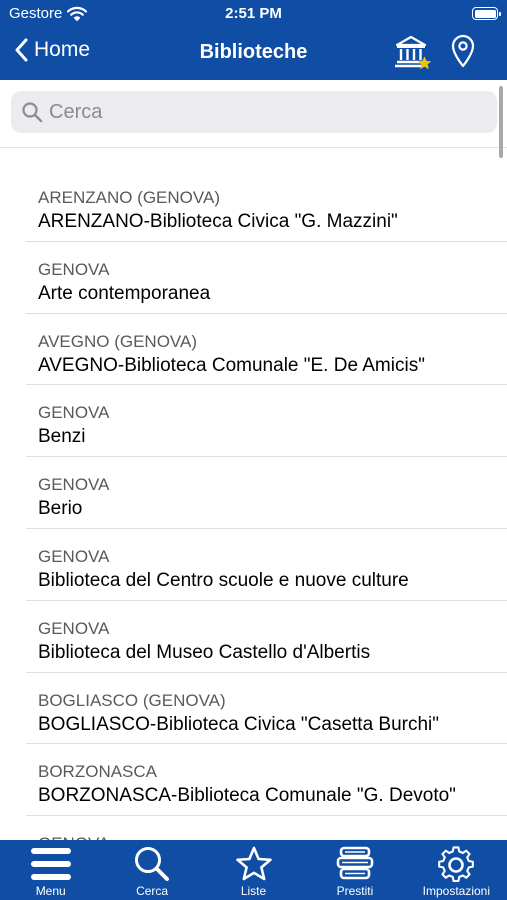  Describe the element at coordinates (253, 278) in the screenshot. I see `library-row: GENOVA Arte contemporanea` at that location.